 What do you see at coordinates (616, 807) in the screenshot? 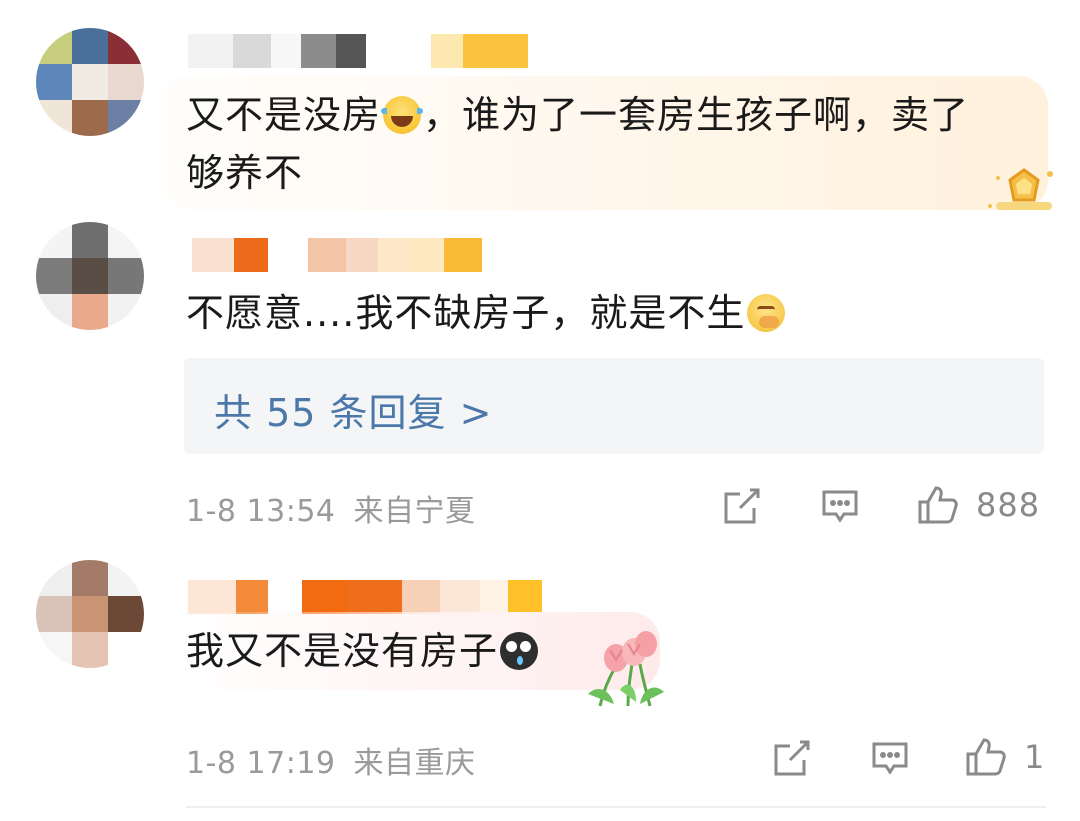
I see `divider` at bounding box center [616, 807].